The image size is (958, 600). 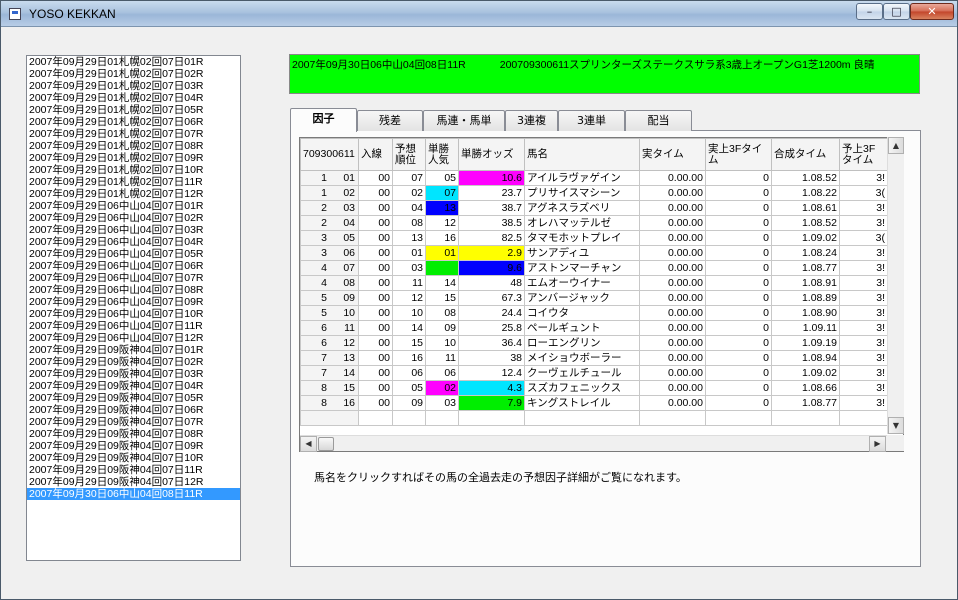 I want to click on scroll-up-arrow-icon: ▲, so click(x=896, y=145).